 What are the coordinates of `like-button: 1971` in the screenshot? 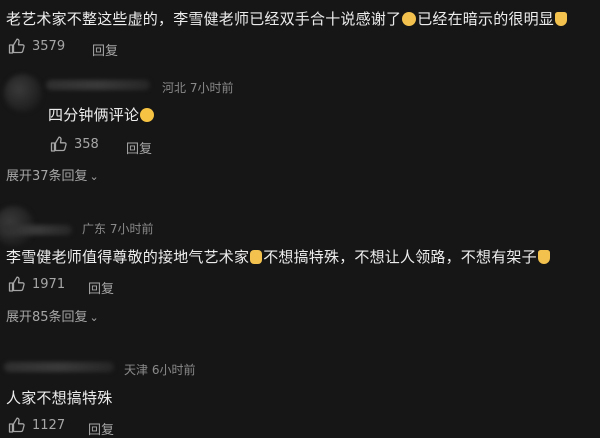 It's located at (36, 284).